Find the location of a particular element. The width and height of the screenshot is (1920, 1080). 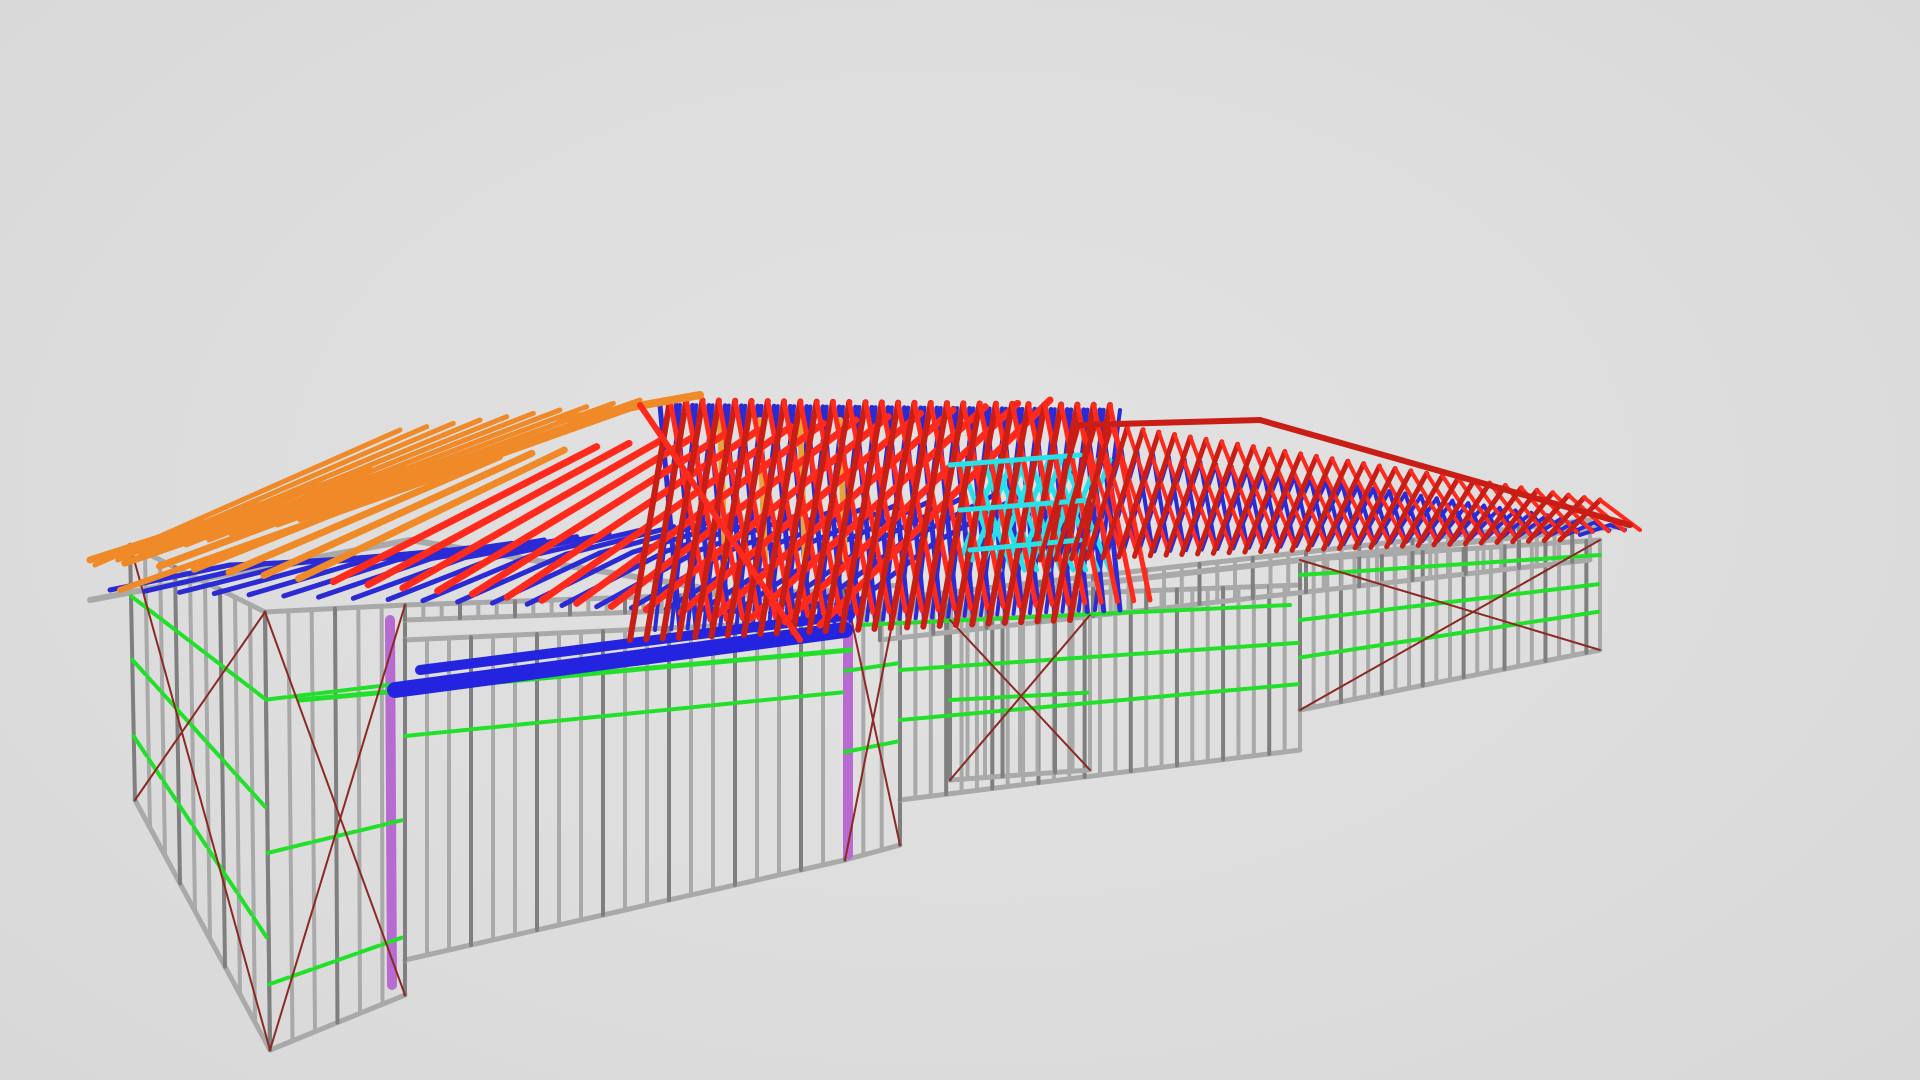

wall-bottom-plate is located at coordinates (872, 852).